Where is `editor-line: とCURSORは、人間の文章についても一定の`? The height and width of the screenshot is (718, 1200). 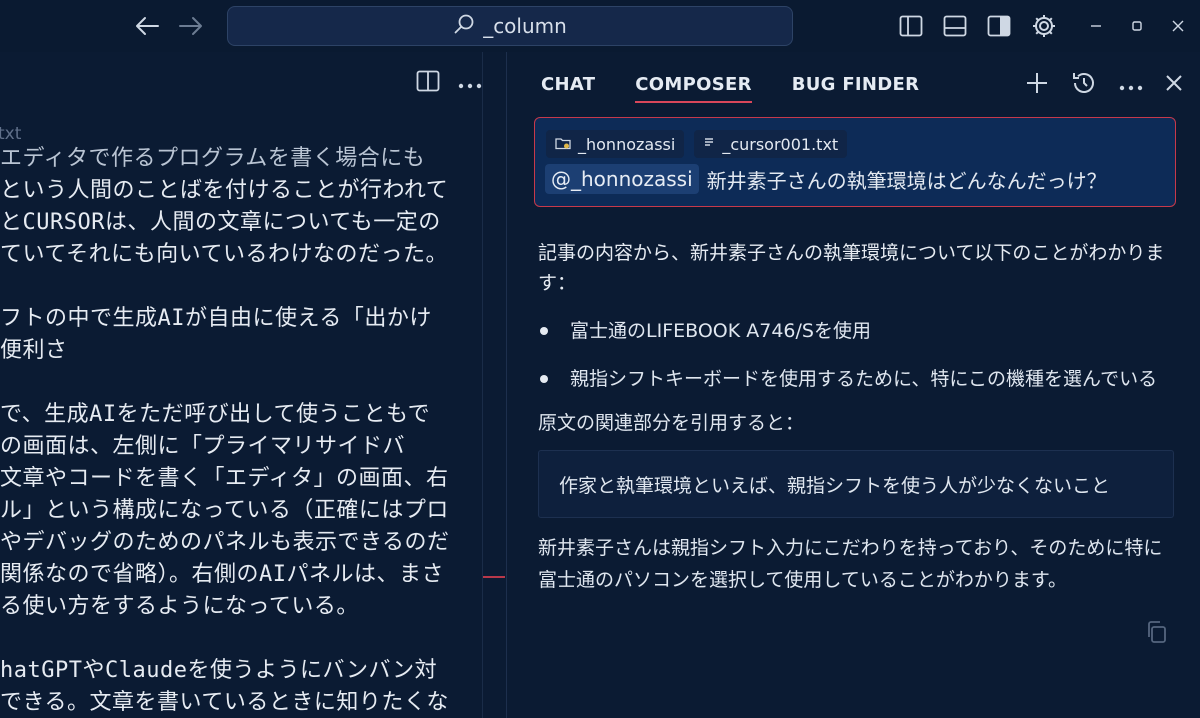 editor-line: とCURSORは、人間の文章についても一定の is located at coordinates (220, 222).